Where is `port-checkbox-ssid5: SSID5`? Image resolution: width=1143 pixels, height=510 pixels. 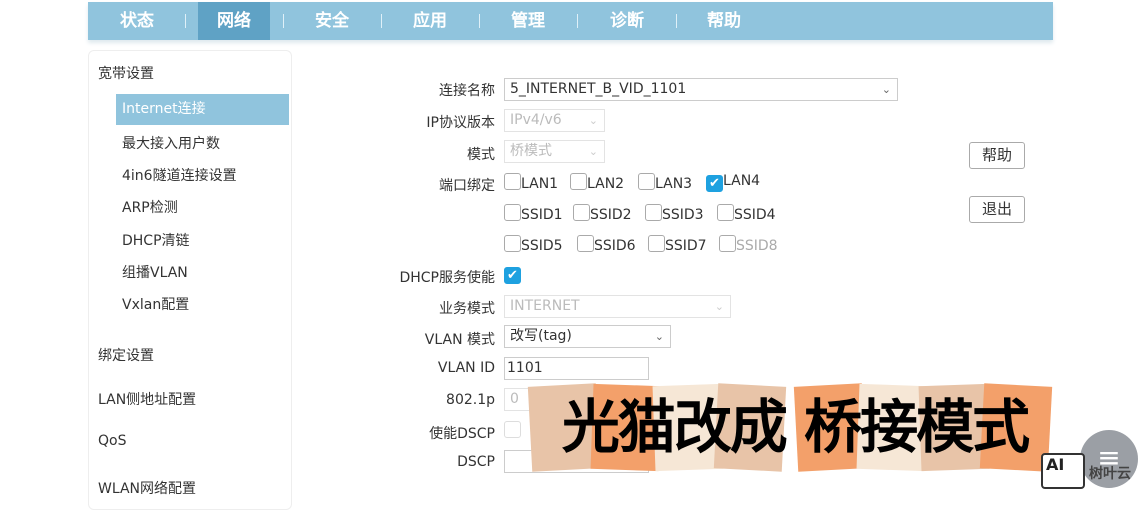 port-checkbox-ssid5: SSID5 is located at coordinates (533, 244).